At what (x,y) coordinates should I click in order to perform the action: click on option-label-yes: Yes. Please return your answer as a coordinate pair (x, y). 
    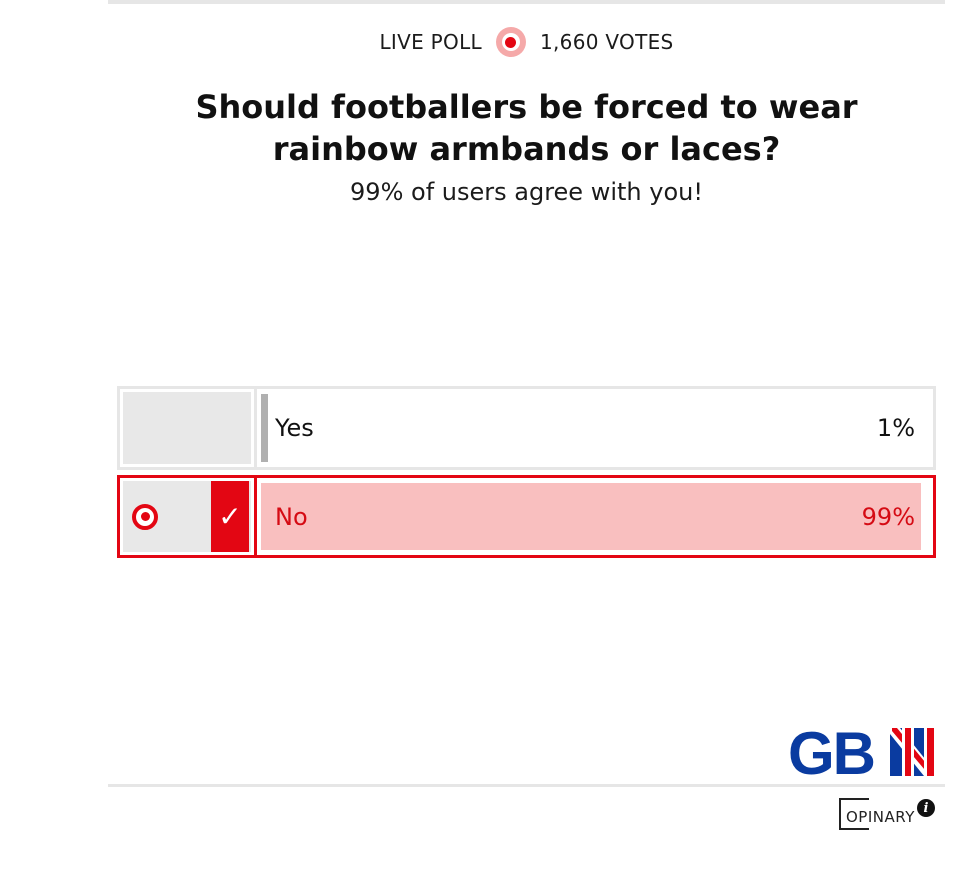
    Looking at the image, I should click on (294, 428).